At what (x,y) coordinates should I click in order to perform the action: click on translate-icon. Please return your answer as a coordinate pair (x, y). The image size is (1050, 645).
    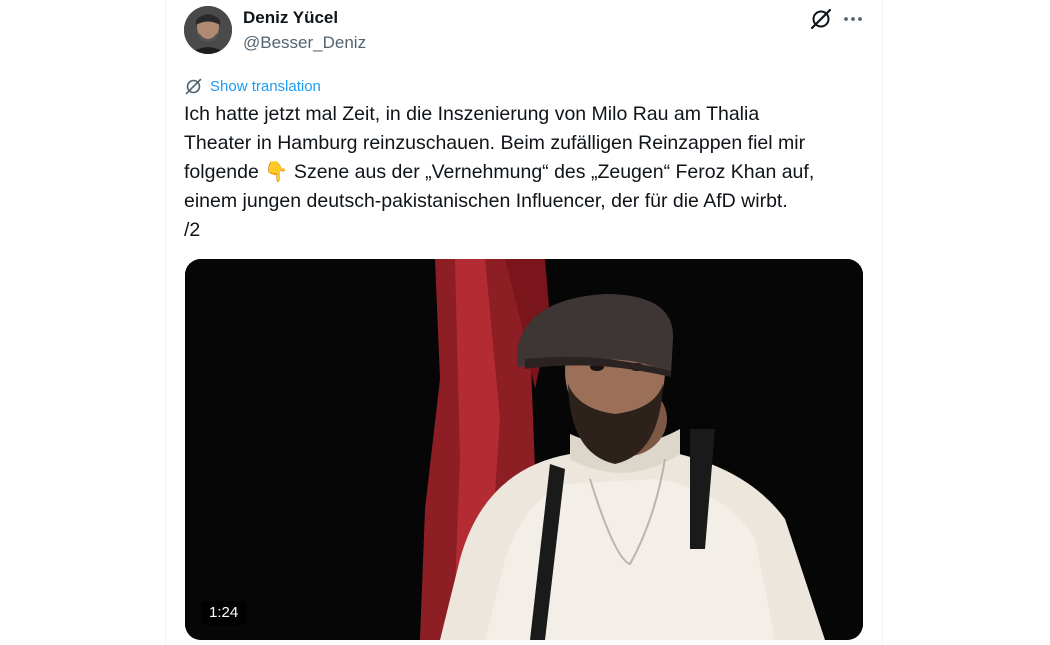
    Looking at the image, I should click on (193, 86).